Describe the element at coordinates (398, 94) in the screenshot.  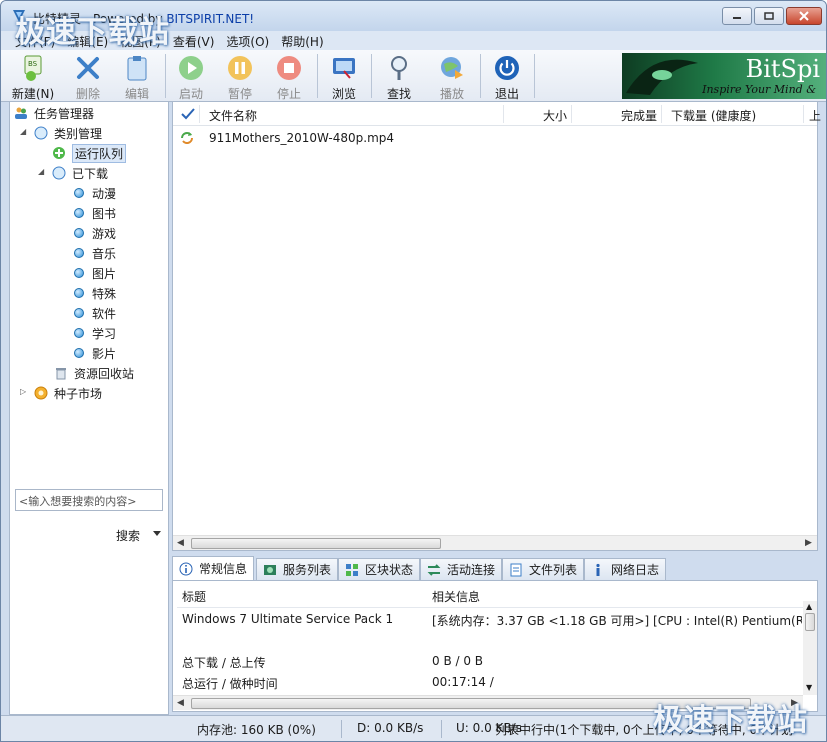
I see `find-label: 查找` at that location.